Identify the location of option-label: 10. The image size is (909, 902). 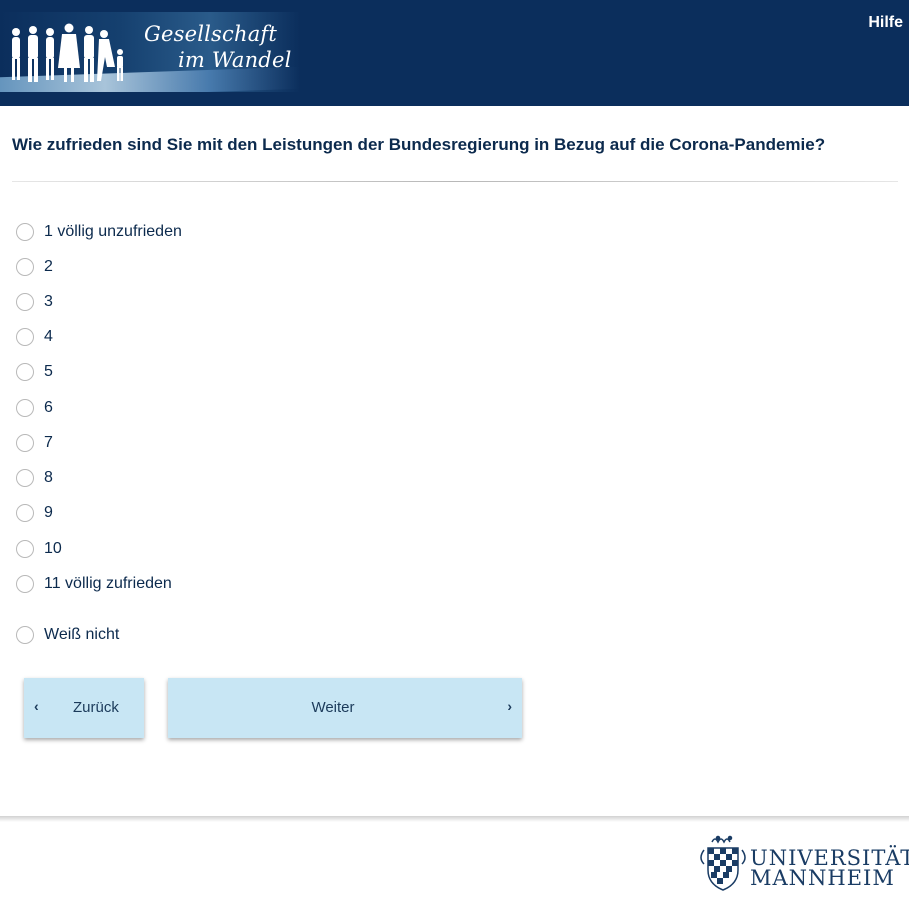
(53, 548).